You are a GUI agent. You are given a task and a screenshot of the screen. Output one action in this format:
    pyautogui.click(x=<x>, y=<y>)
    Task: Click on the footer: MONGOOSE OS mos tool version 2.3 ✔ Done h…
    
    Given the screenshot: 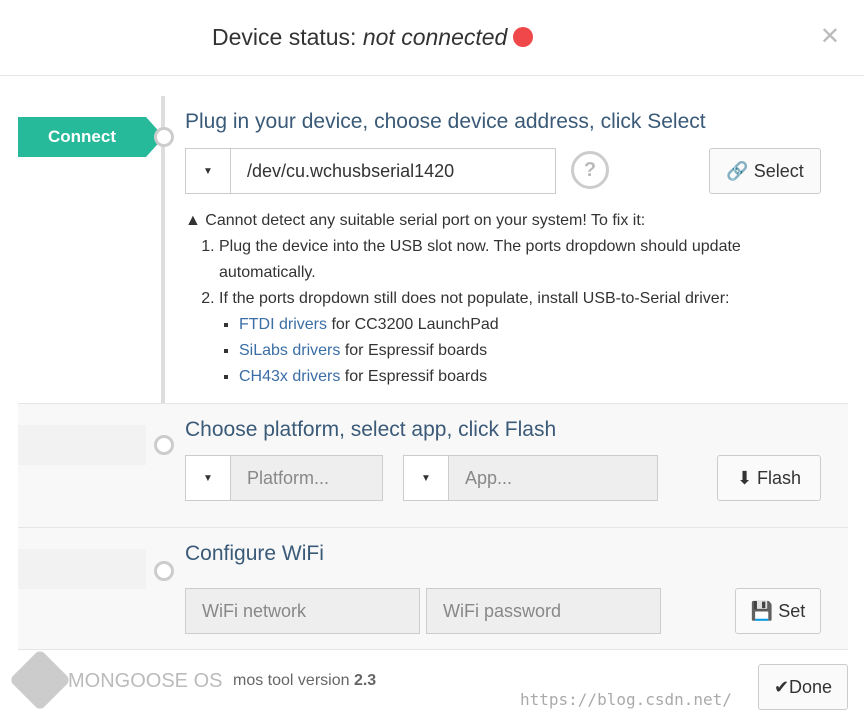 What is the action you would take?
    pyautogui.click(x=432, y=685)
    